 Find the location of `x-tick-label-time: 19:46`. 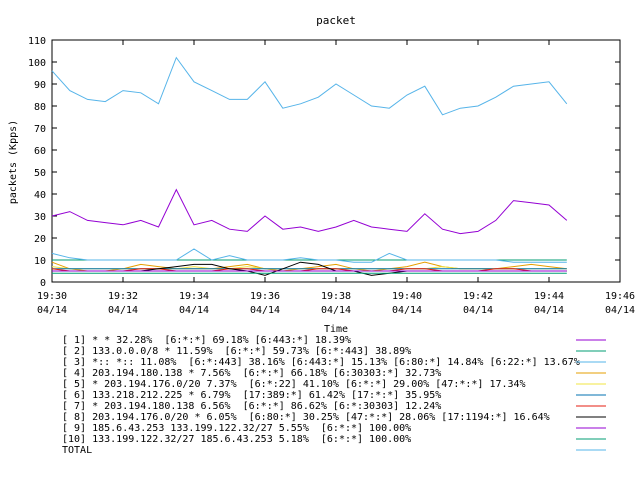

x-tick-label-time: 19:46 is located at coordinates (620, 296).